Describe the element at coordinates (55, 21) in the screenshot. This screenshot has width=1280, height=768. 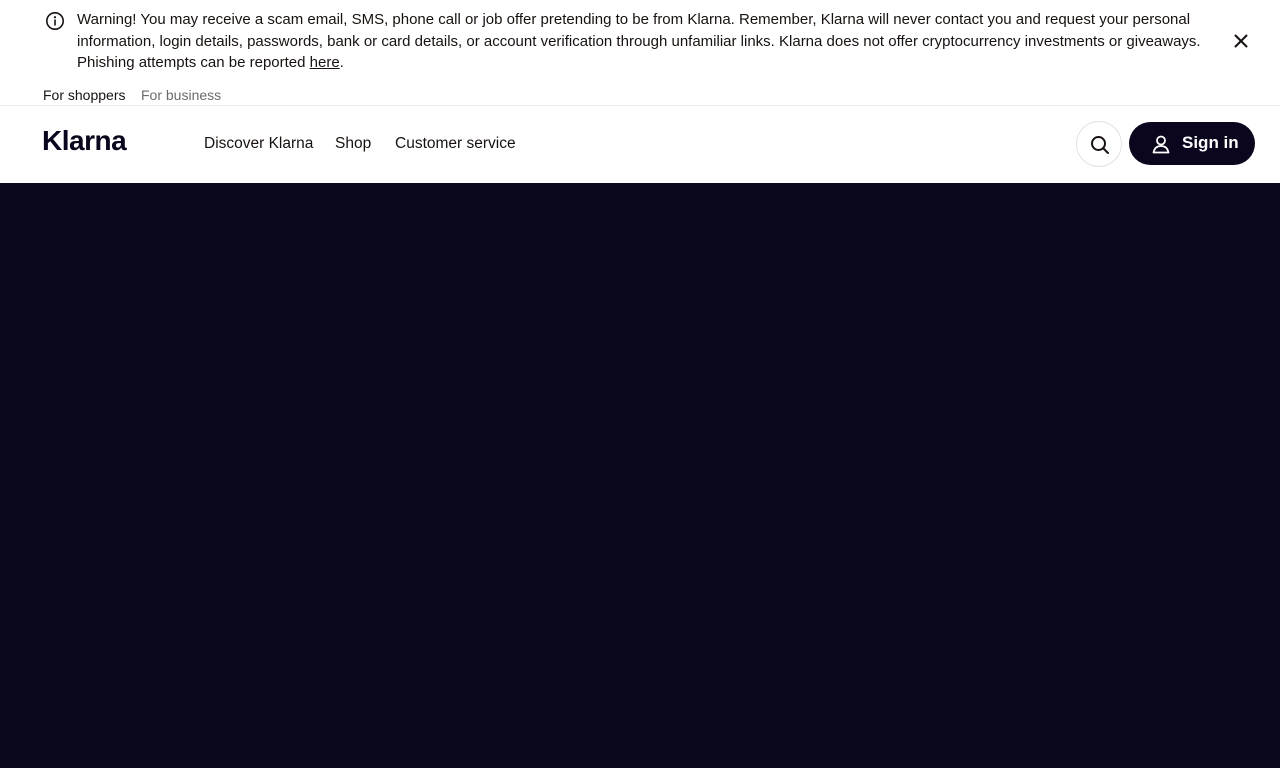
I see `info-icon` at that location.